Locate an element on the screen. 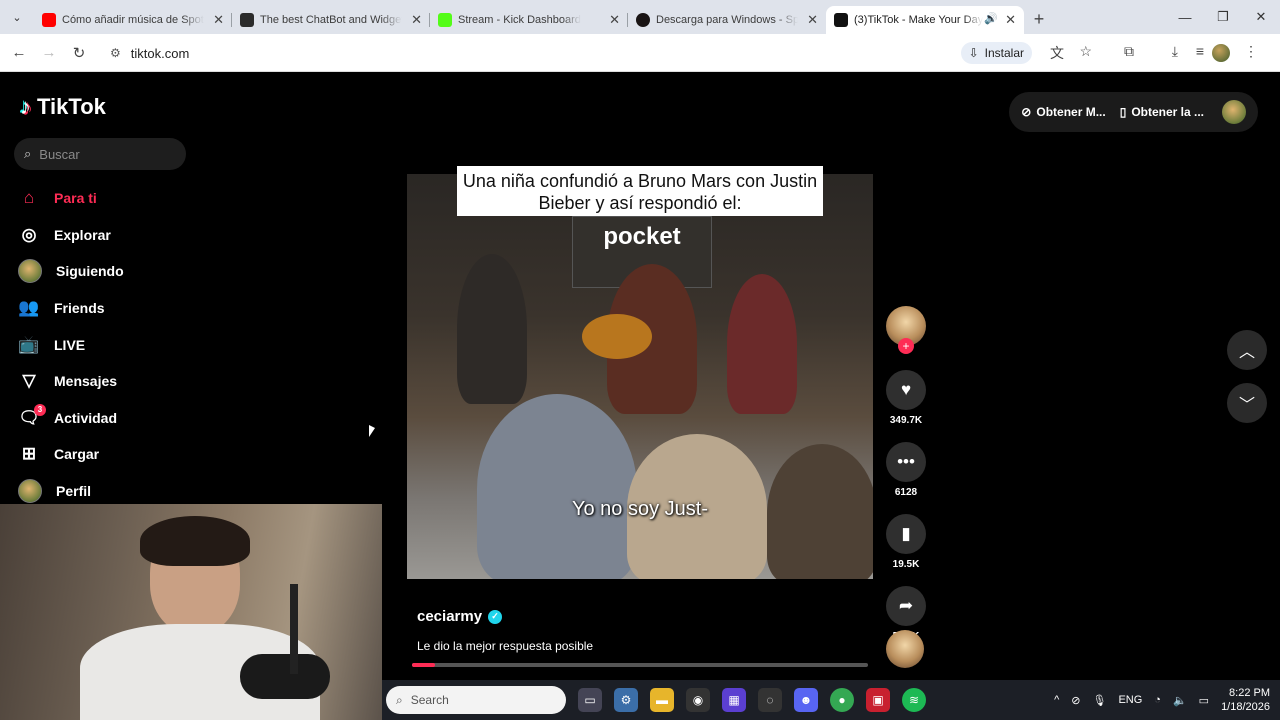 The width and height of the screenshot is (1280, 720). bookmark-icon: ▮ is located at coordinates (906, 534).